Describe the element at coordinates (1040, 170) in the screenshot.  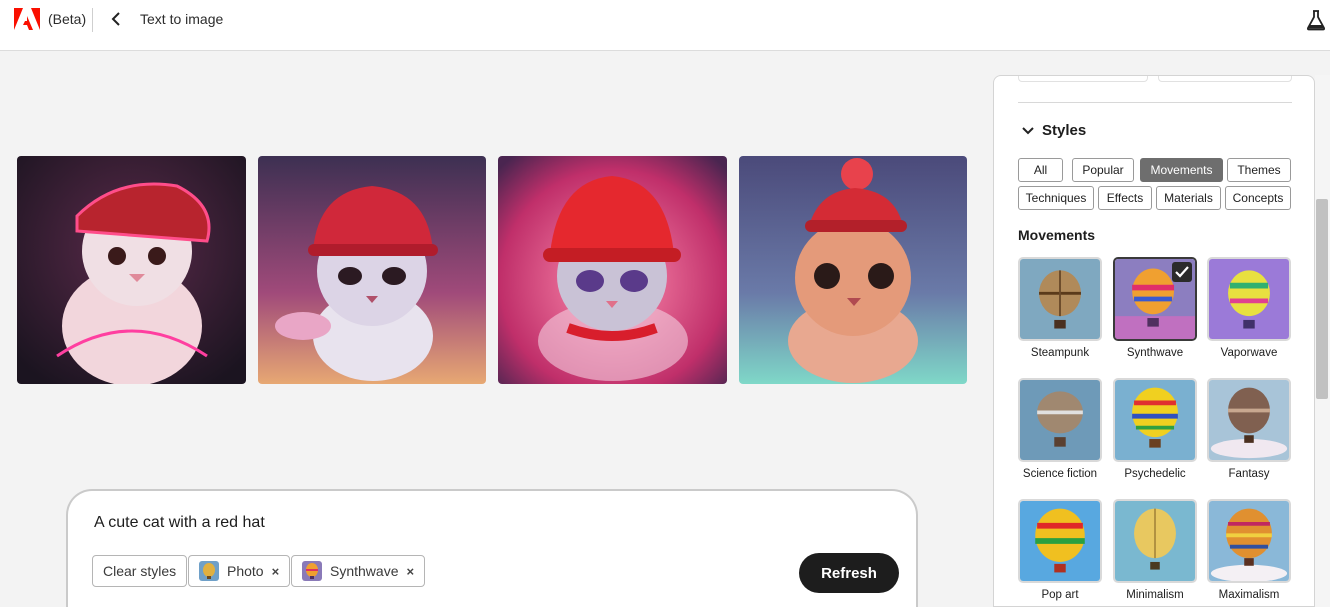
I see `tag-all: All` at that location.